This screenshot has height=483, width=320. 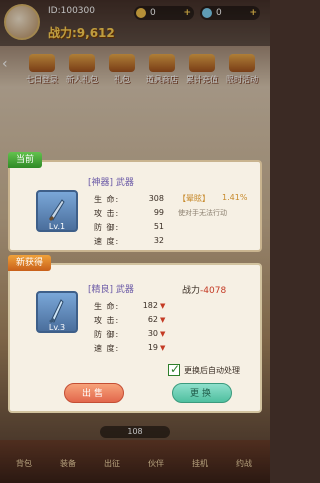 I want to click on power-delta: -4078, so click(x=213, y=291).